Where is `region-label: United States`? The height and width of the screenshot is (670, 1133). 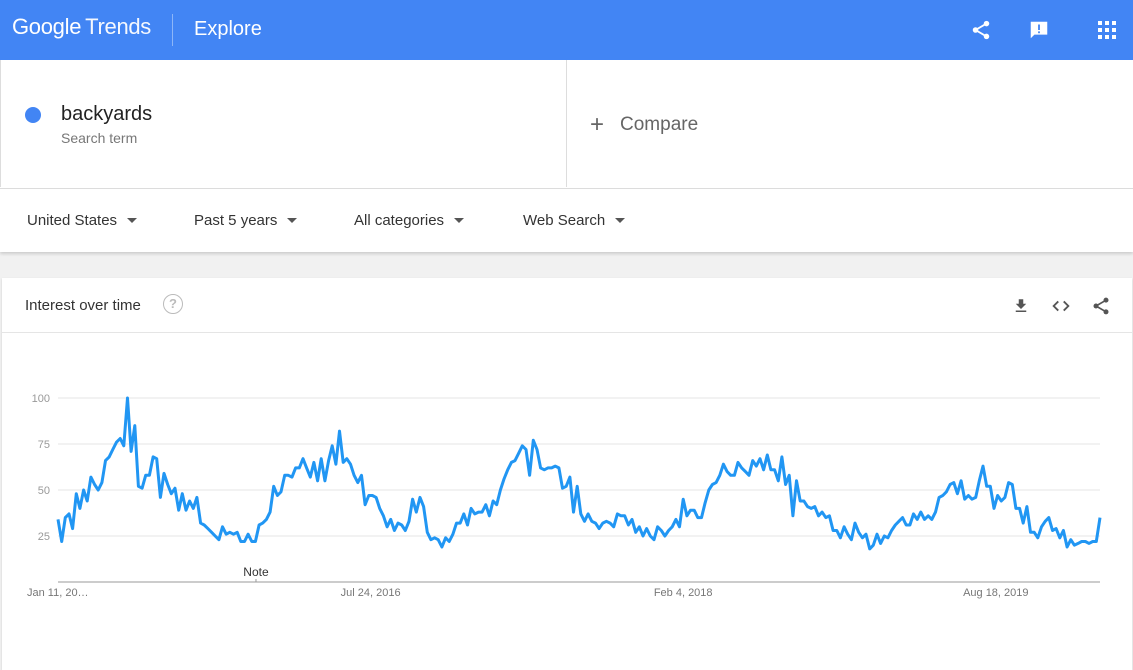 region-label: United States is located at coordinates (72, 220).